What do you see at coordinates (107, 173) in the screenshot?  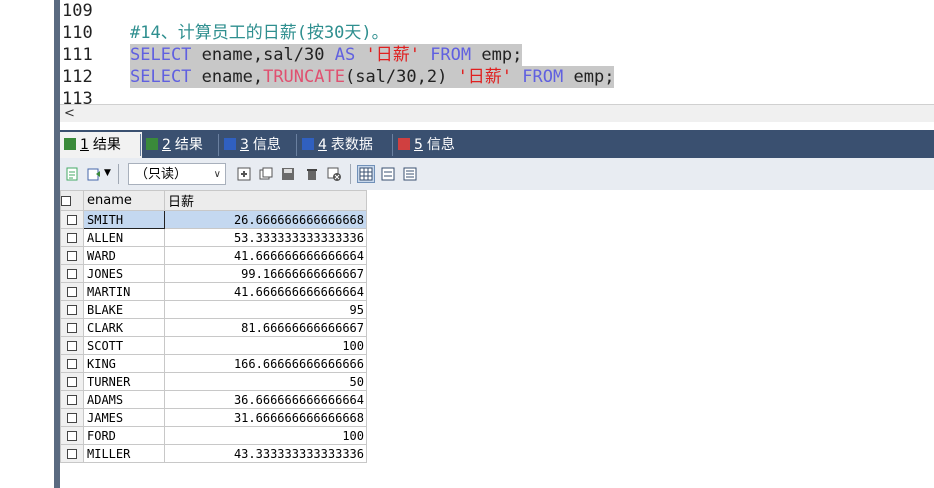 I see `import-dropdown-chevron-icon: ▼` at bounding box center [107, 173].